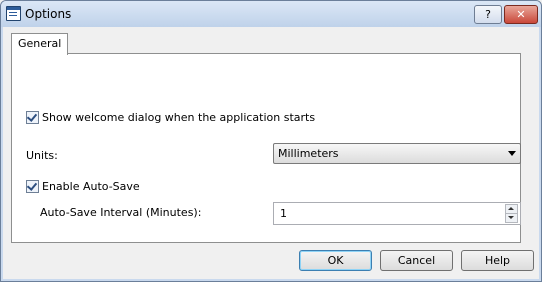 Image resolution: width=542 pixels, height=282 pixels. What do you see at coordinates (512, 153) in the screenshot?
I see `chevron-down-icon` at bounding box center [512, 153].